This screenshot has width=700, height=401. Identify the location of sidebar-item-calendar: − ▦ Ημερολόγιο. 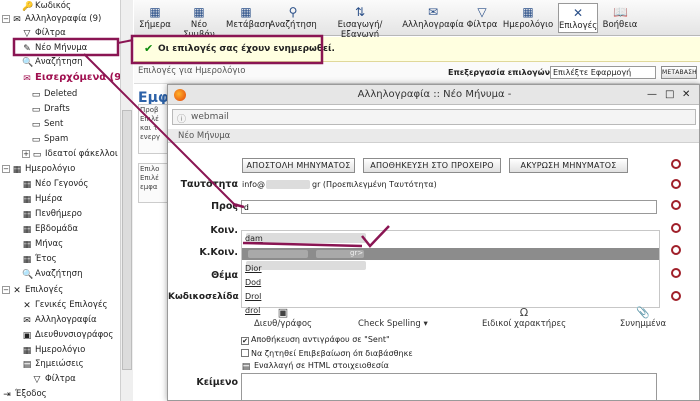
(38, 169).